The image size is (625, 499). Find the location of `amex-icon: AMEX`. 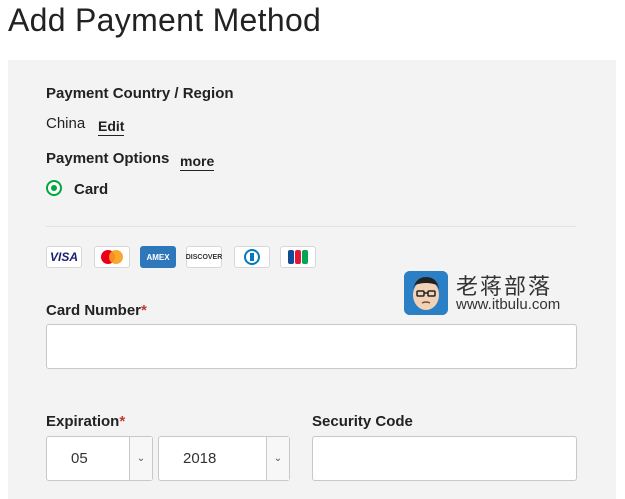

amex-icon: AMEX is located at coordinates (158, 257).